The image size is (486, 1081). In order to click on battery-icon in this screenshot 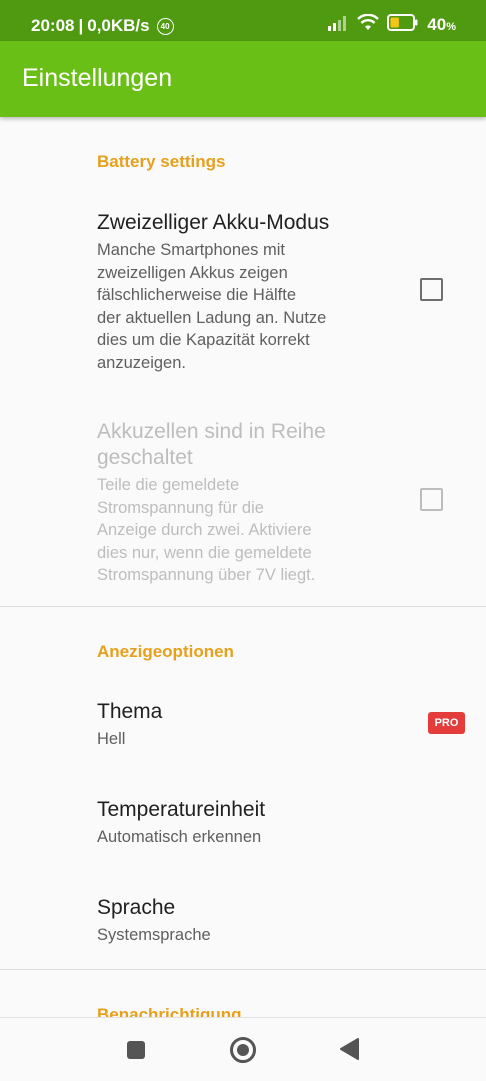, I will do `click(403, 25)`.